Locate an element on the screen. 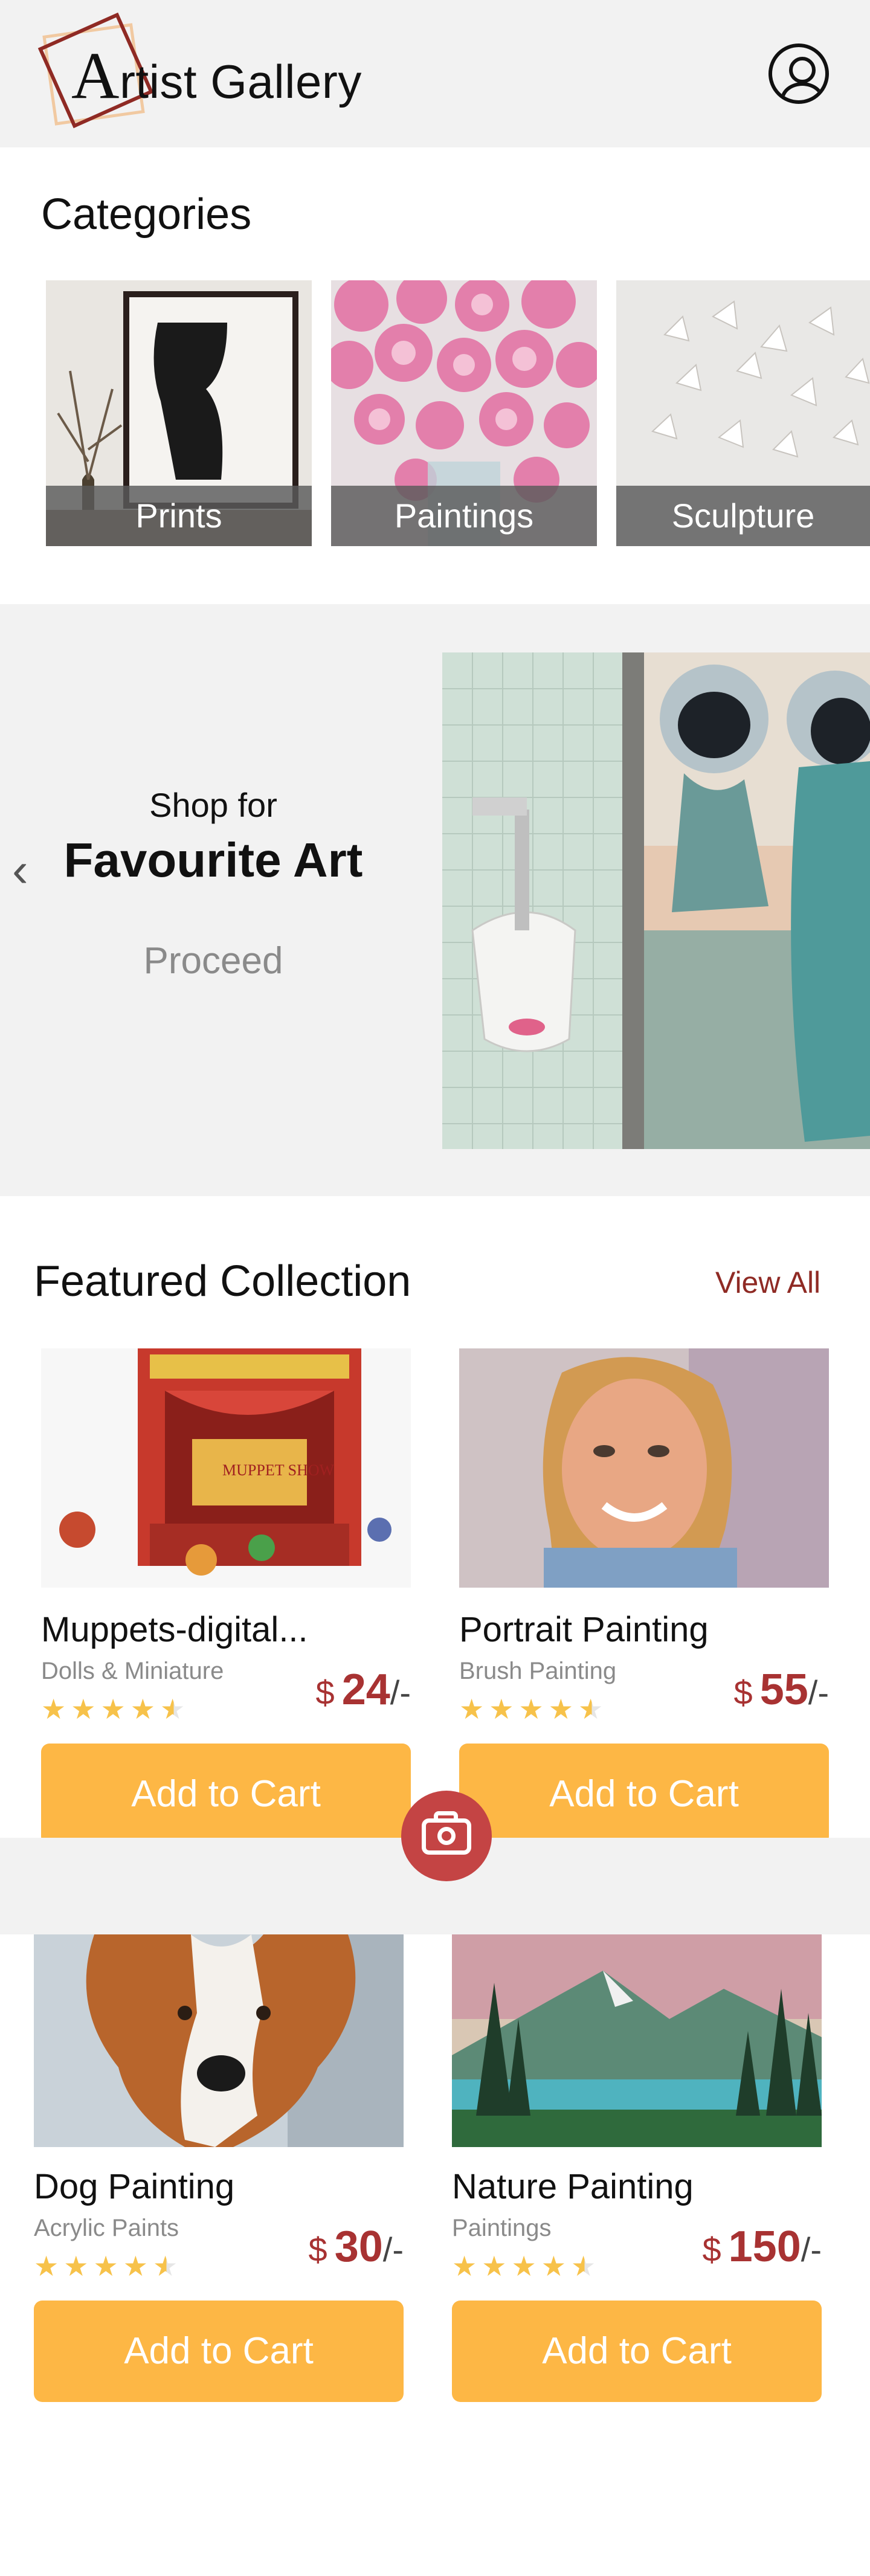  view-all-link: View All is located at coordinates (767, 1282).